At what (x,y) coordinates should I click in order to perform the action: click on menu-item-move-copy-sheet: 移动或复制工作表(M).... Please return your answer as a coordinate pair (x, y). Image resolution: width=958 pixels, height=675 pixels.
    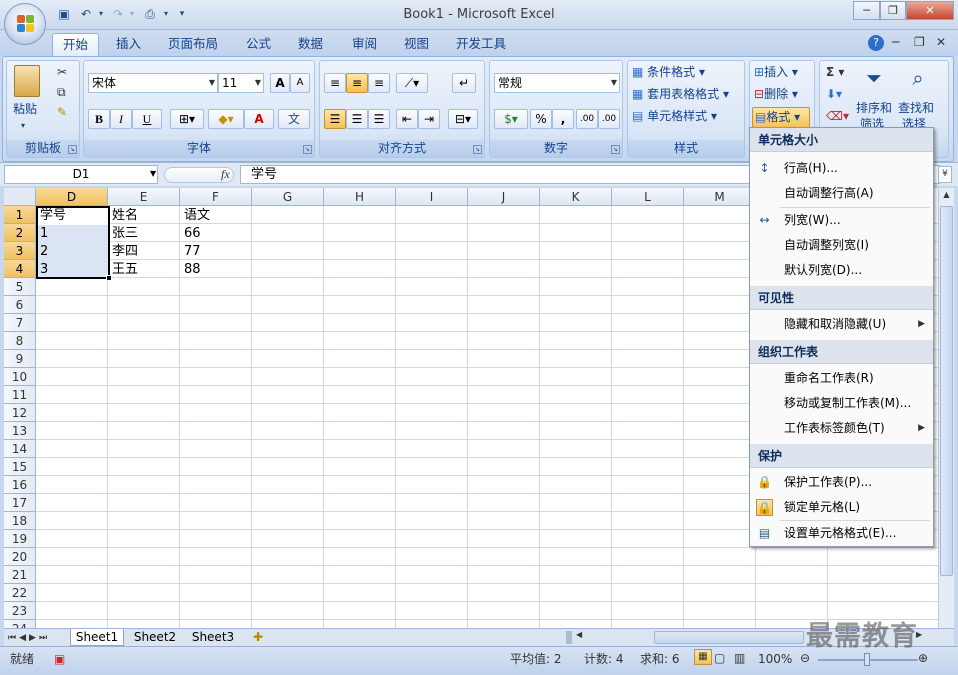
    Looking at the image, I should click on (841, 403).